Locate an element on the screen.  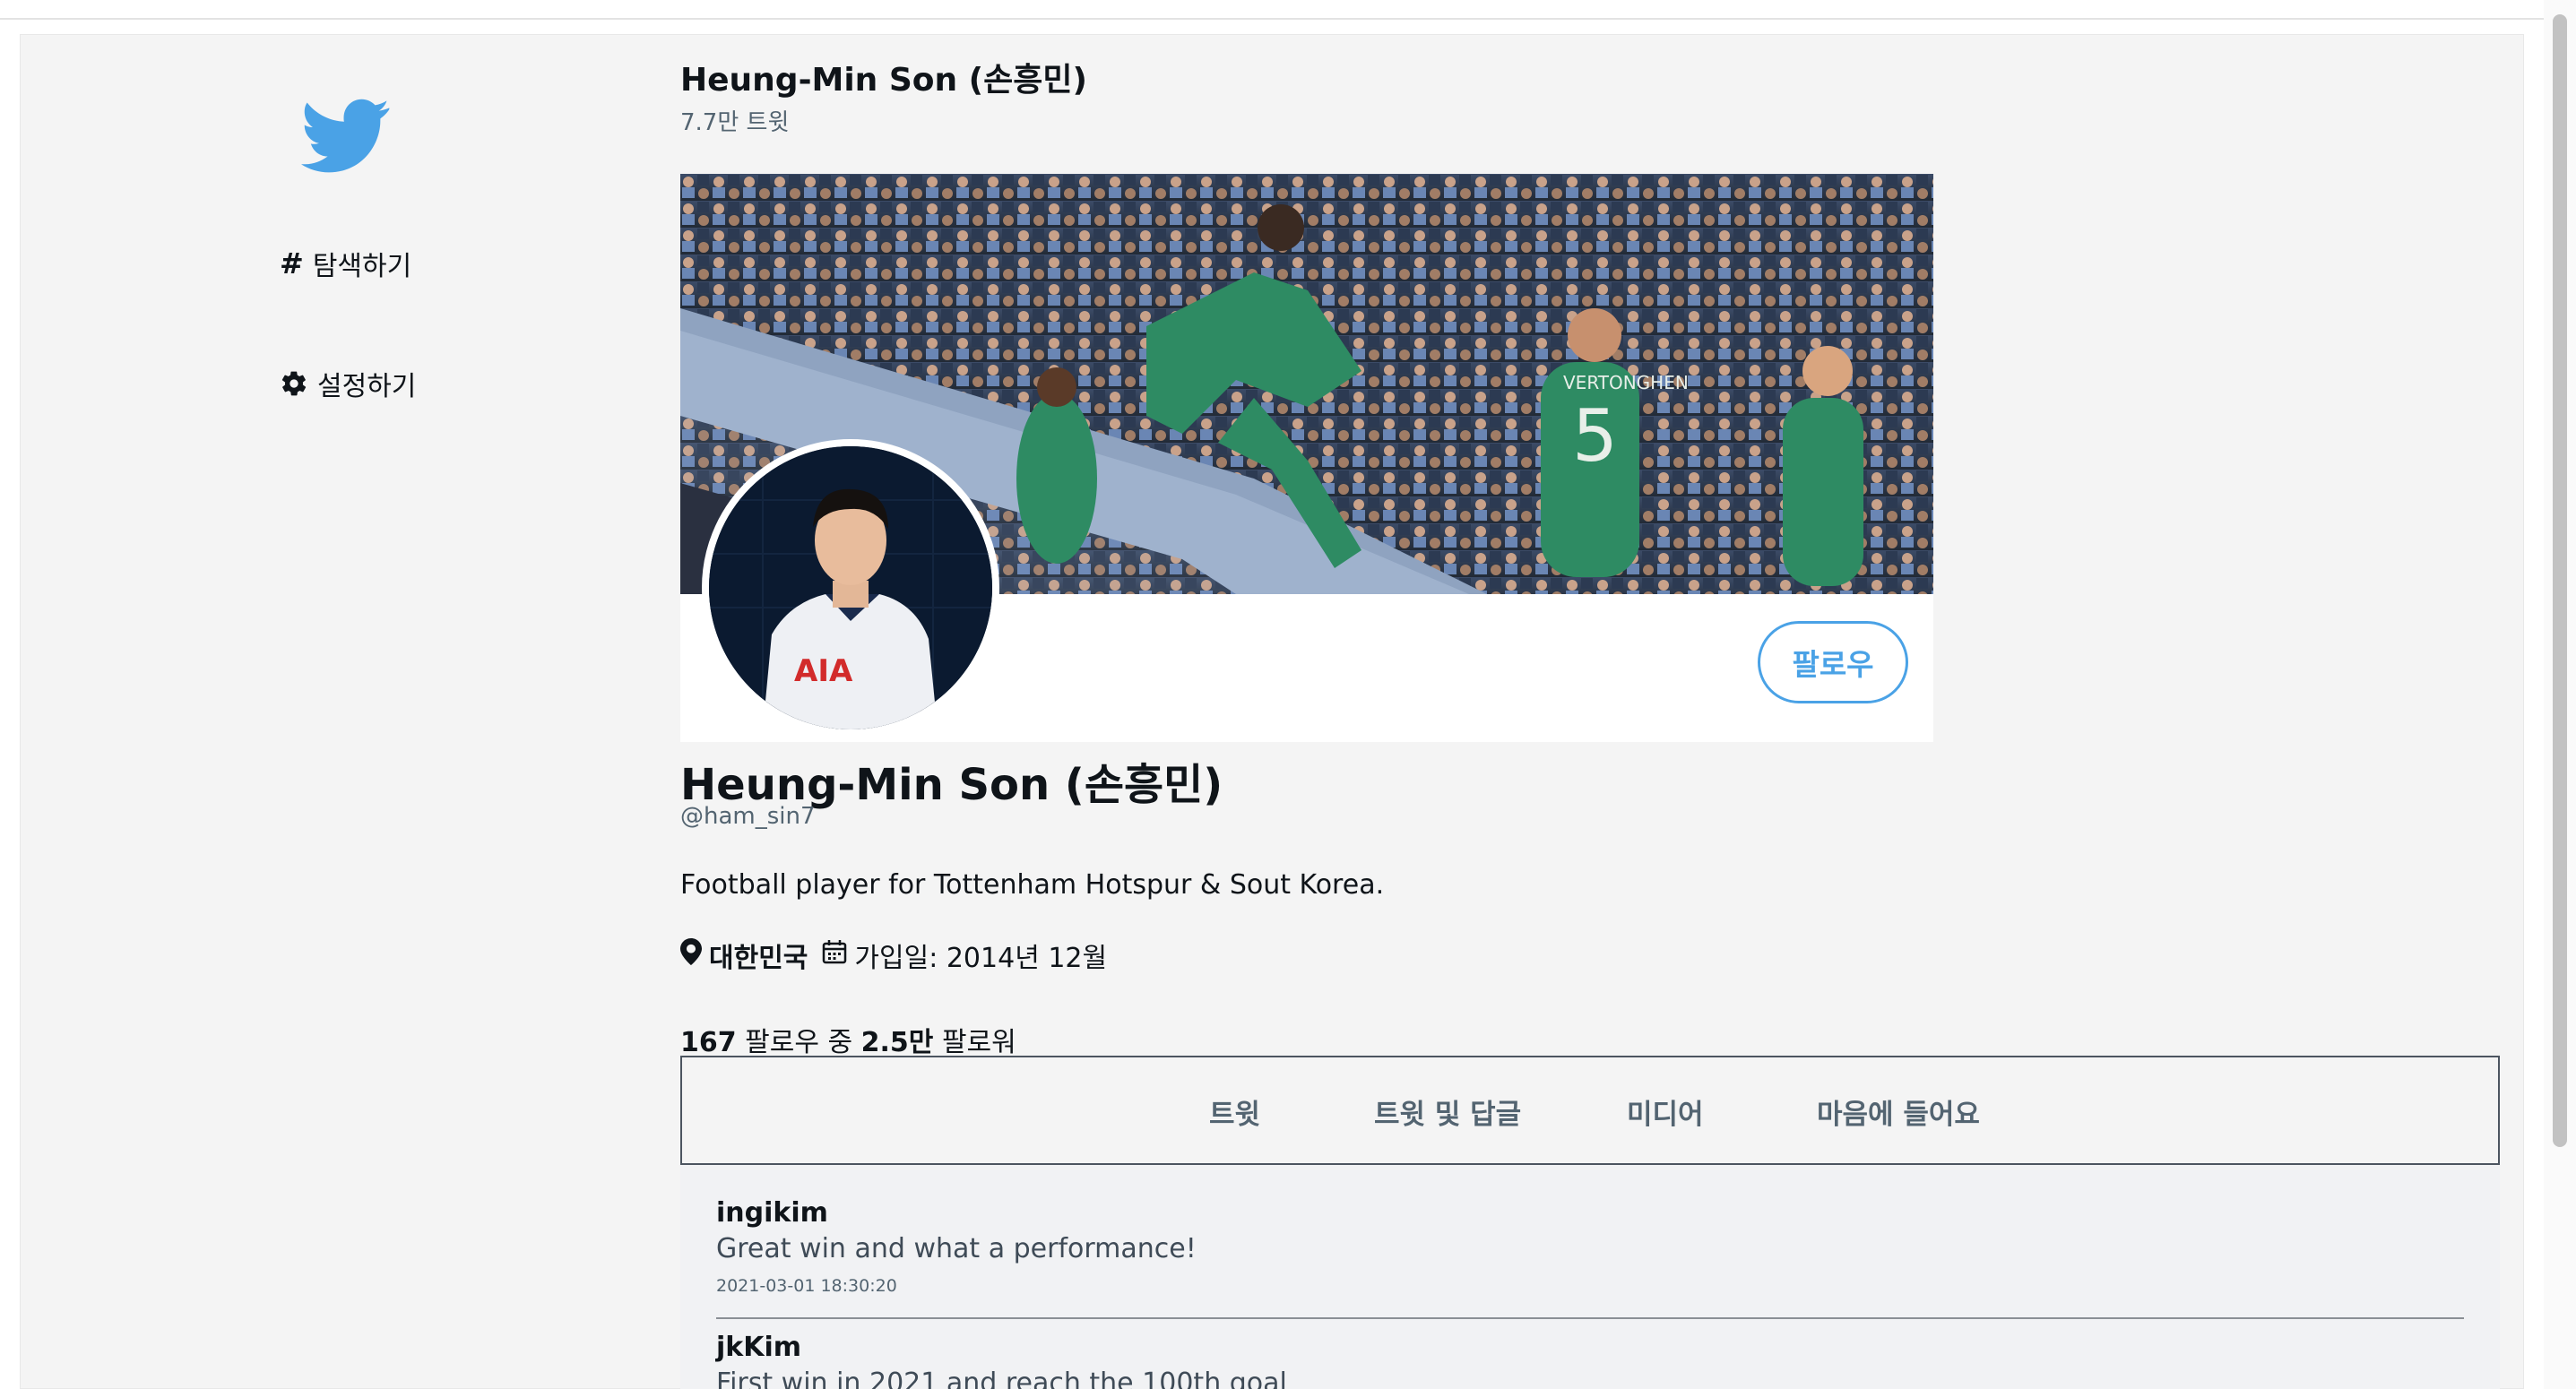
profile-tabs: 트윗 트윗 및 답글 미디어 마음에 들어요 is located at coordinates (1590, 1111).